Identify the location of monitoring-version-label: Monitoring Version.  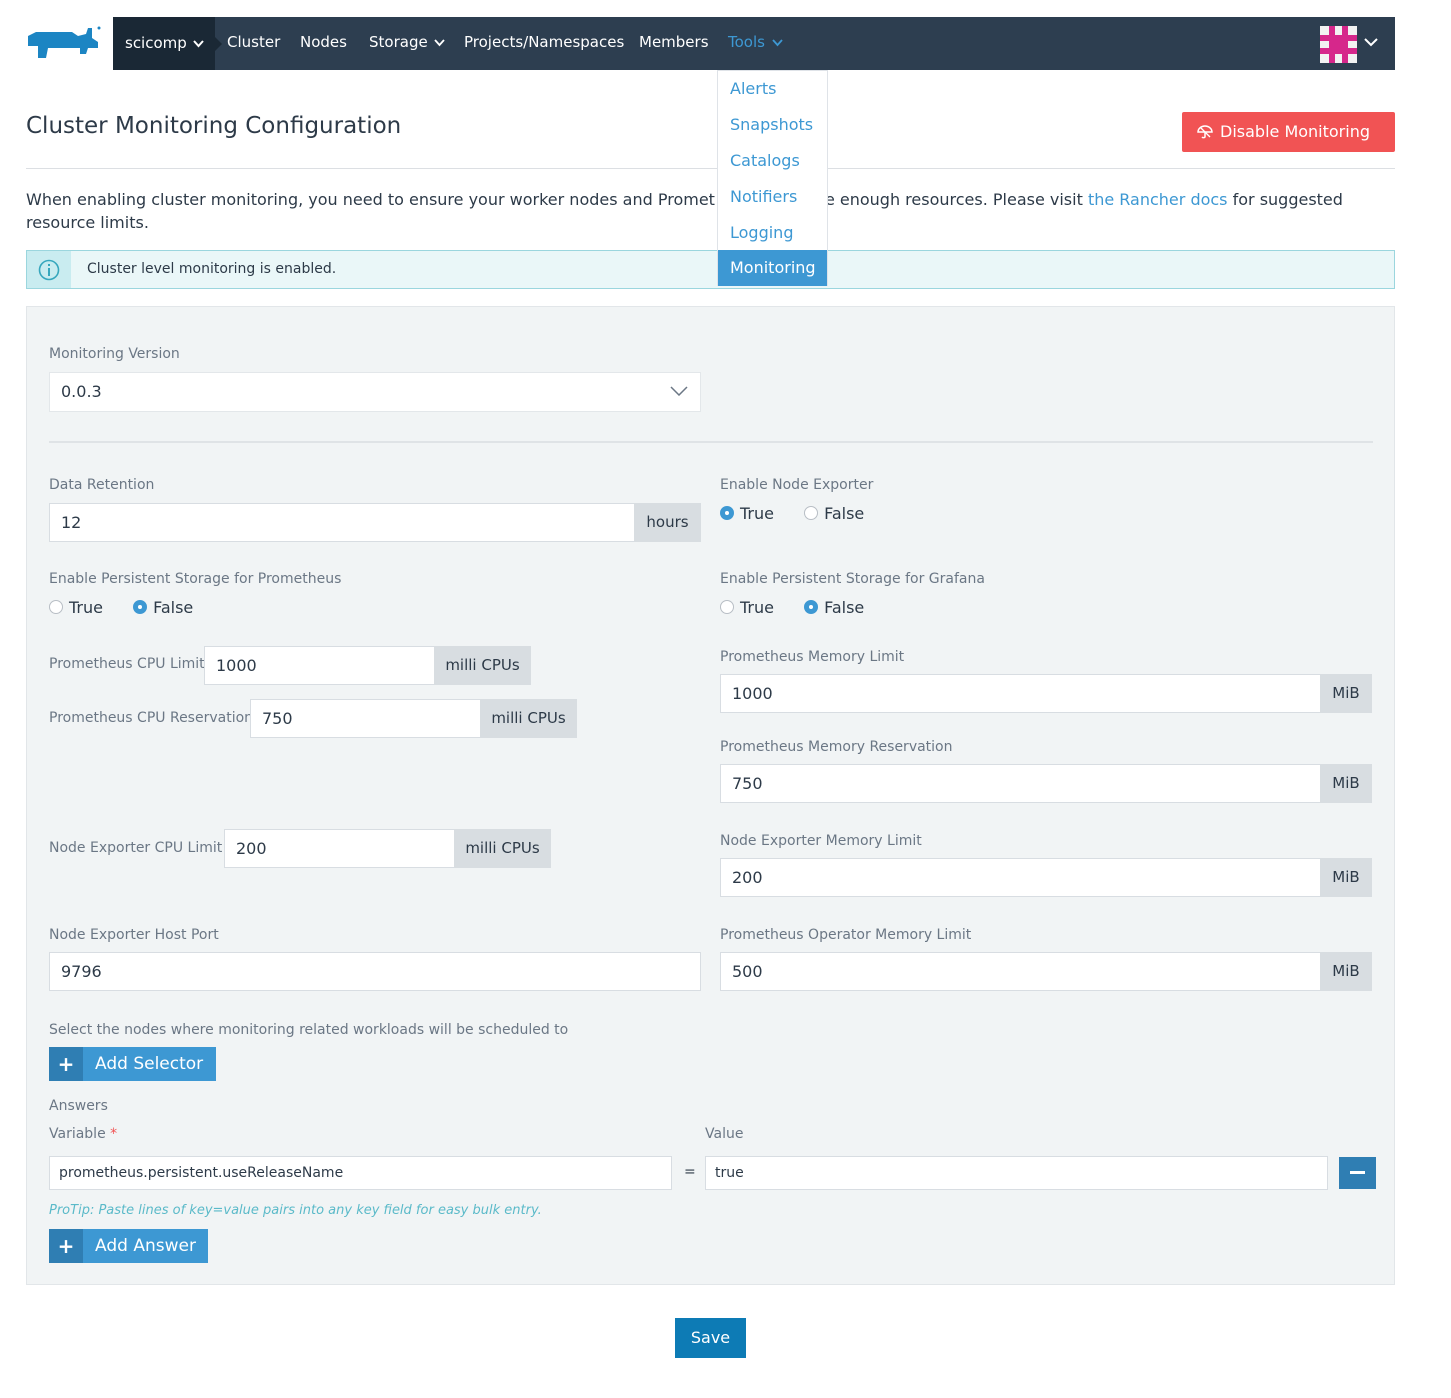
(114, 354).